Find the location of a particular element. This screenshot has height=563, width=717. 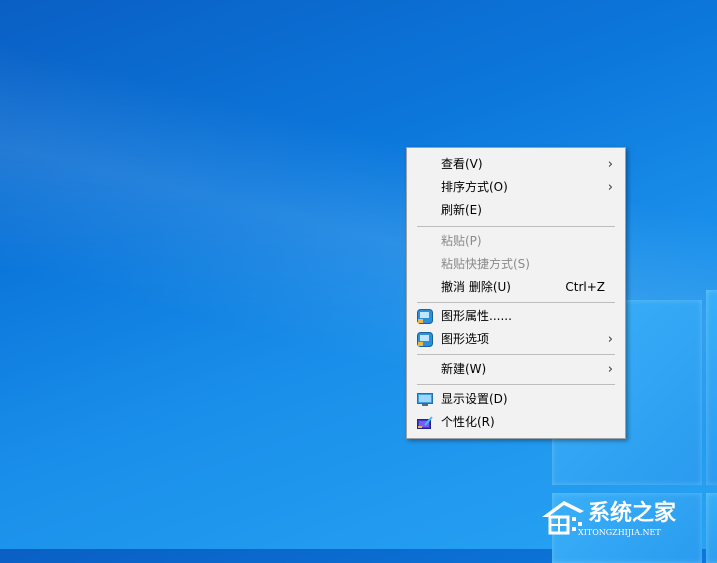

menu-label: 个性化(R) is located at coordinates (468, 422).